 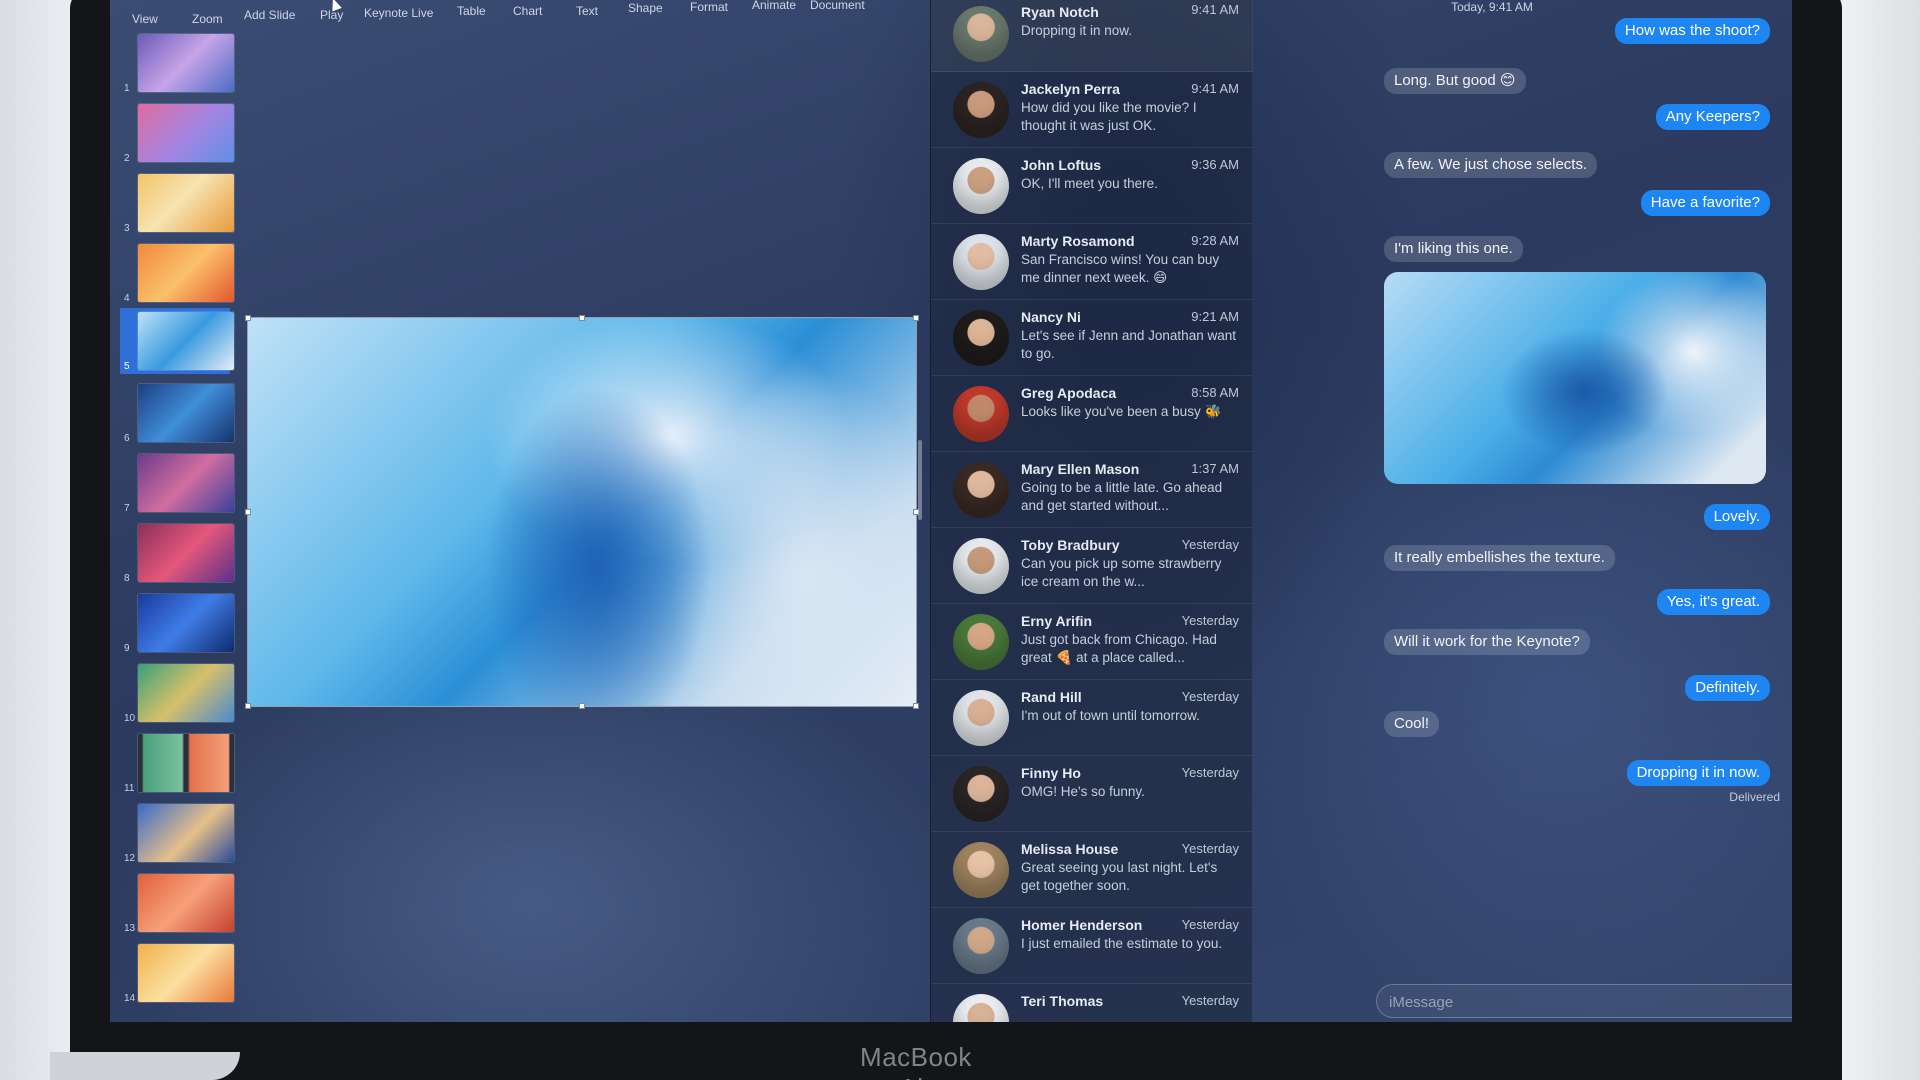 What do you see at coordinates (1575, 378) in the screenshot?
I see `shared-photo` at bounding box center [1575, 378].